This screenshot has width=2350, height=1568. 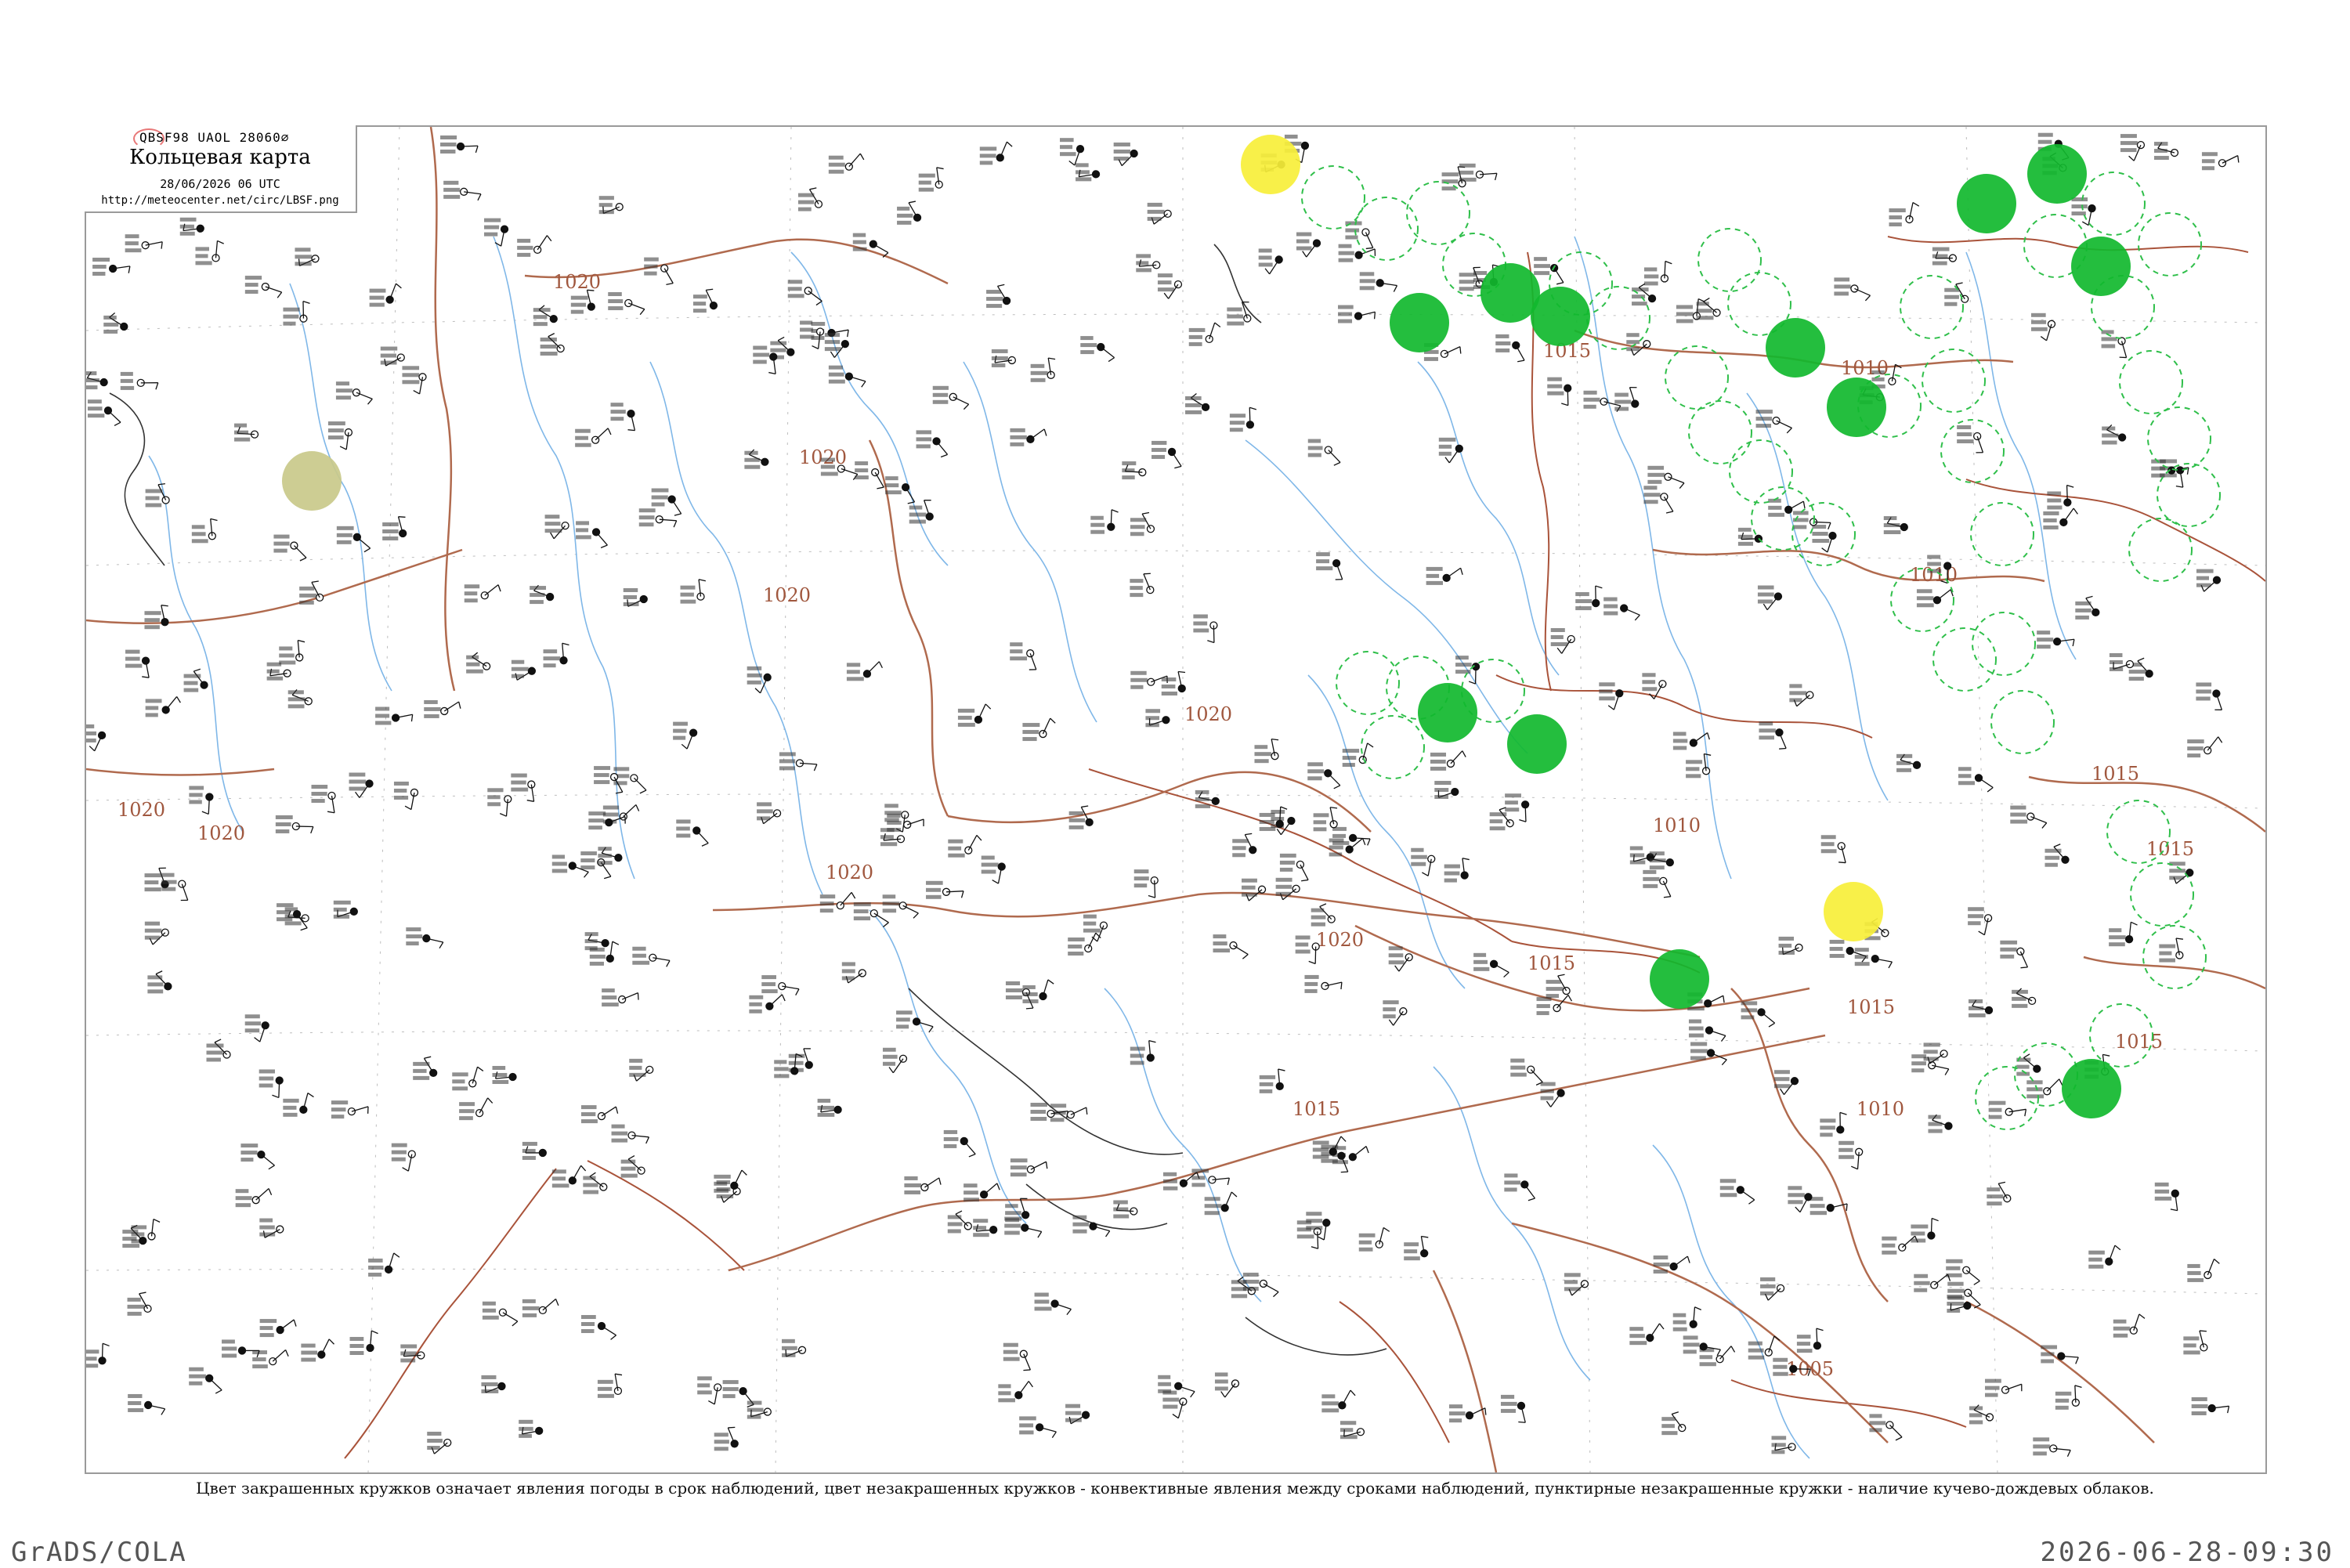 I want to click on render-timestamp: 2026-06-28-09:30, so click(x=2187, y=1552).